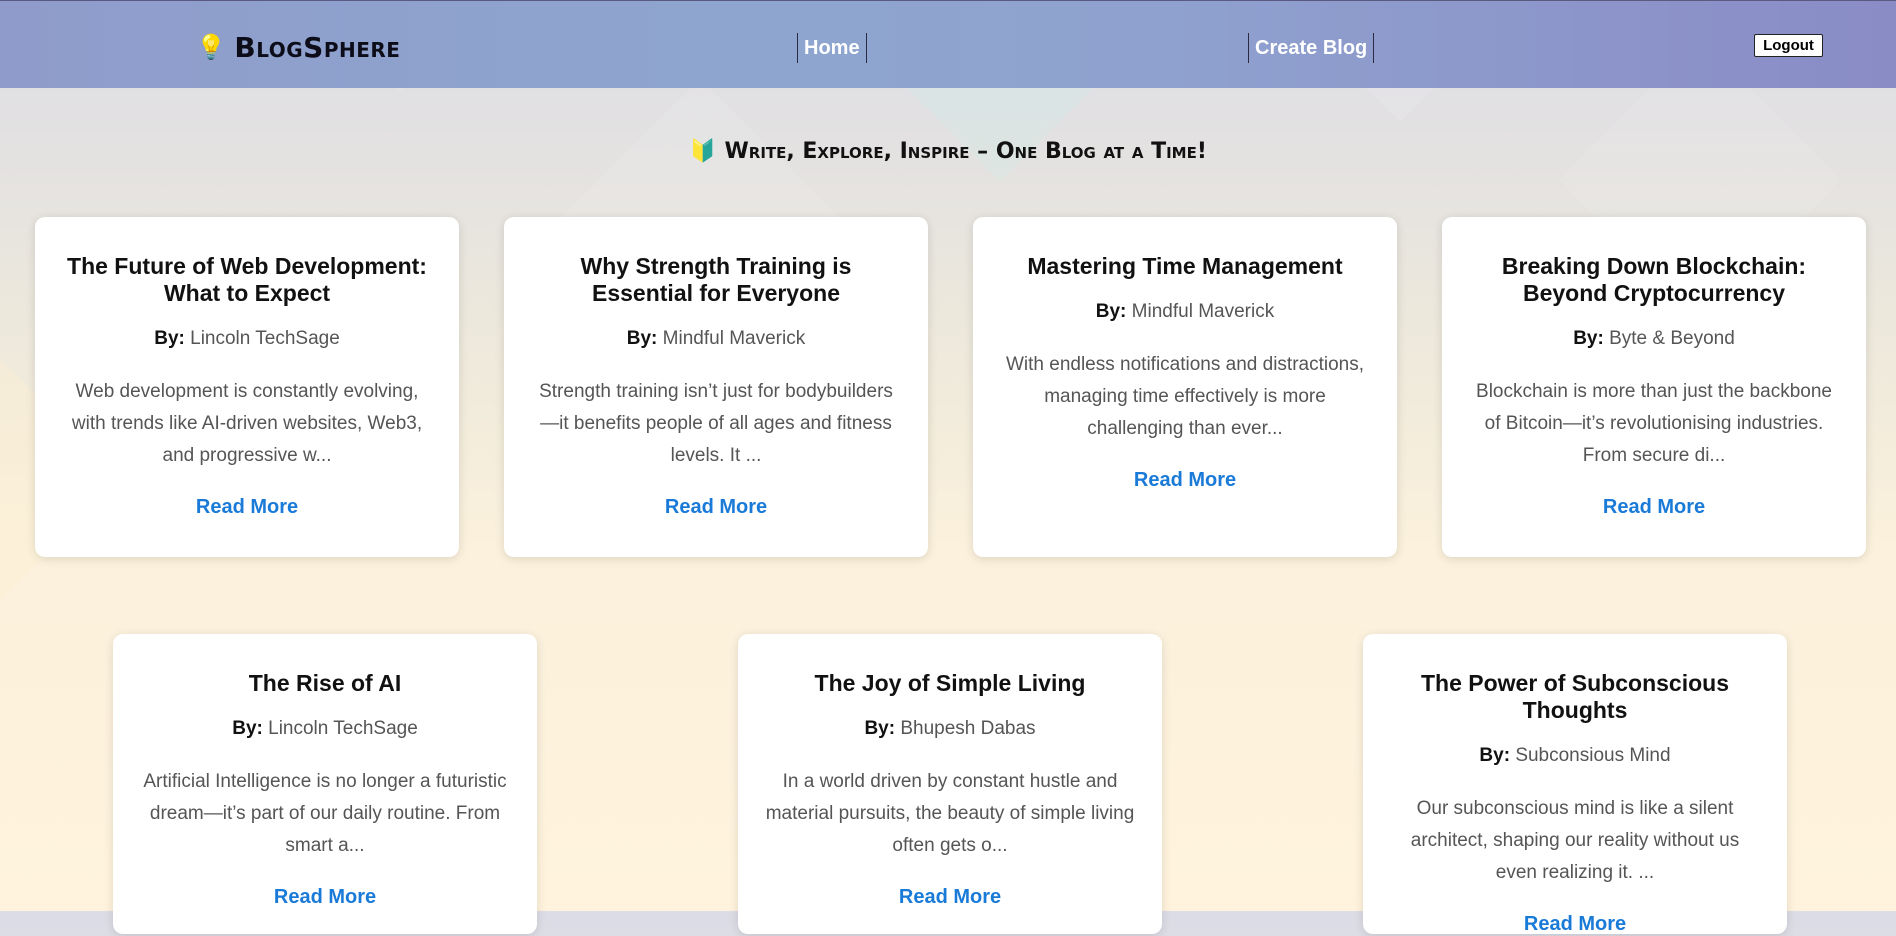 This screenshot has height=936, width=1896. Describe the element at coordinates (211, 47) in the screenshot. I see `lightbulb-icon: 💡` at that location.